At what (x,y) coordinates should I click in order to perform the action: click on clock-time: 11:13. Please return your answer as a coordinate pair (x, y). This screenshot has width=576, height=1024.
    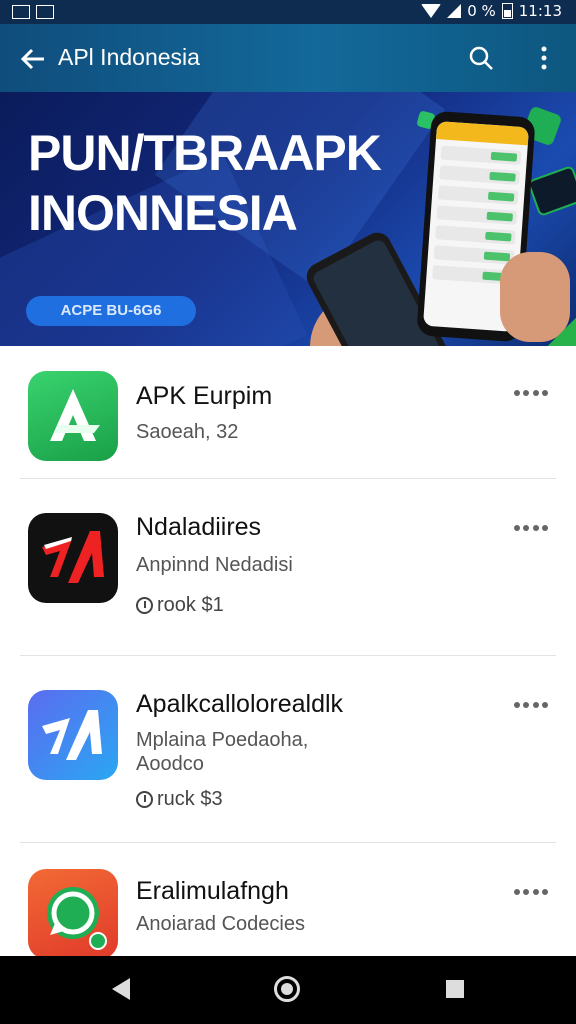
    Looking at the image, I should click on (540, 11).